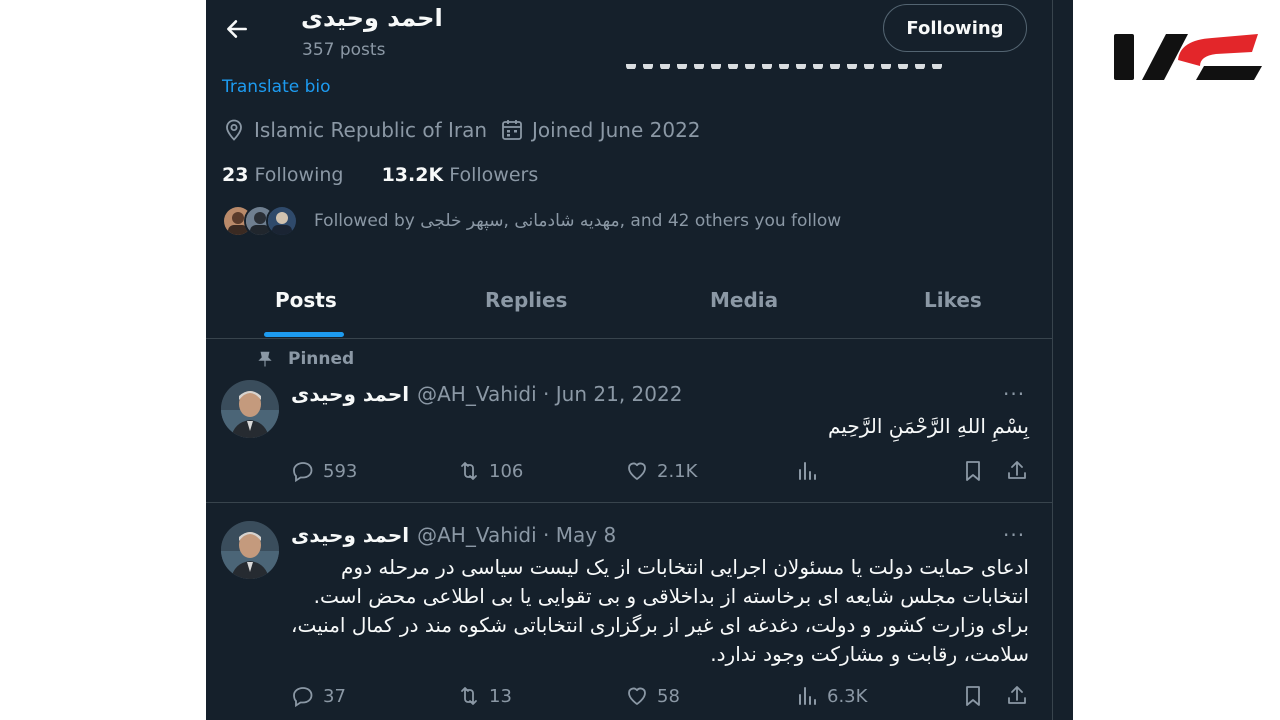 This screenshot has width=1280, height=720. I want to click on tab-posts: Posts, so click(306, 300).